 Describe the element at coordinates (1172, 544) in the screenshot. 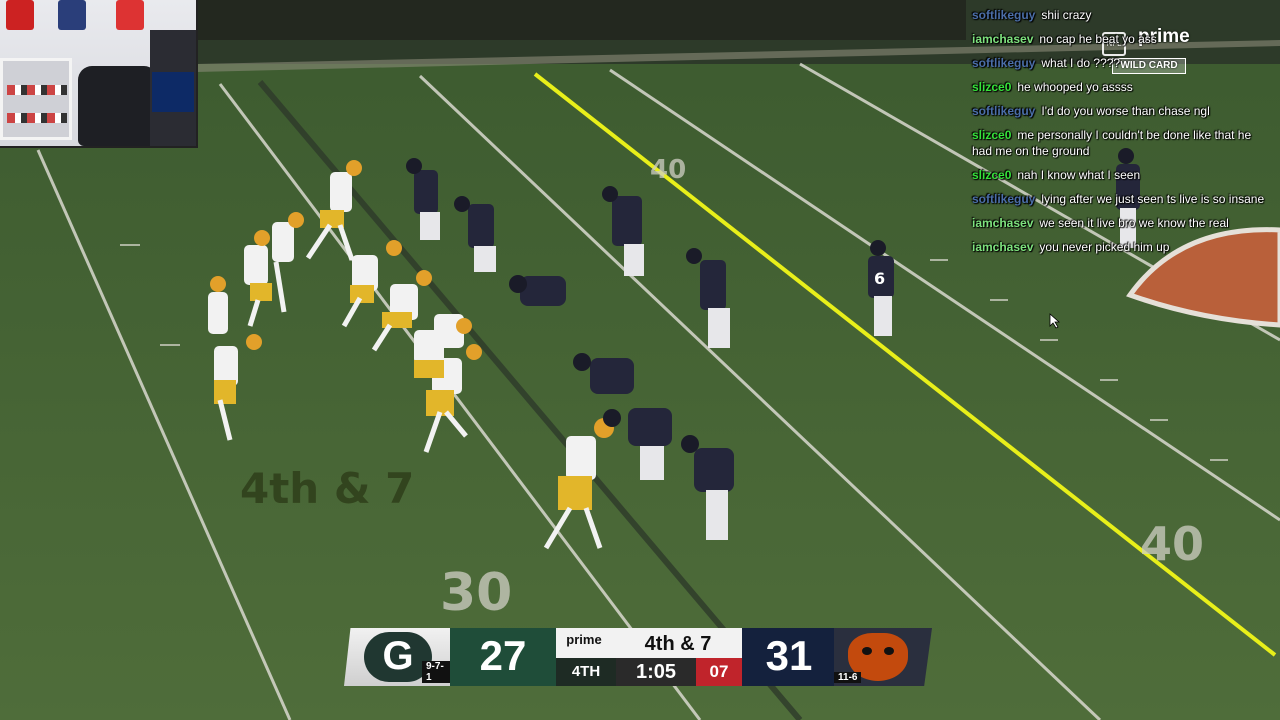

I see `yard-number-40b: 40` at that location.